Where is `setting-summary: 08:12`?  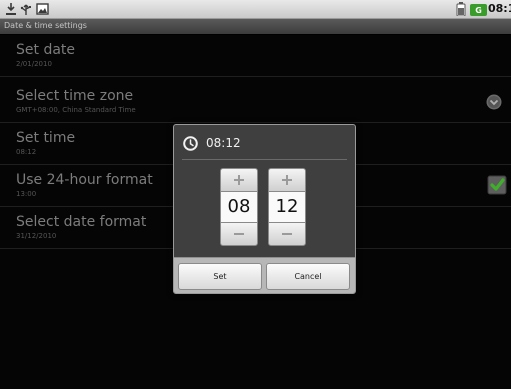
setting-summary: 08:12 is located at coordinates (26, 152).